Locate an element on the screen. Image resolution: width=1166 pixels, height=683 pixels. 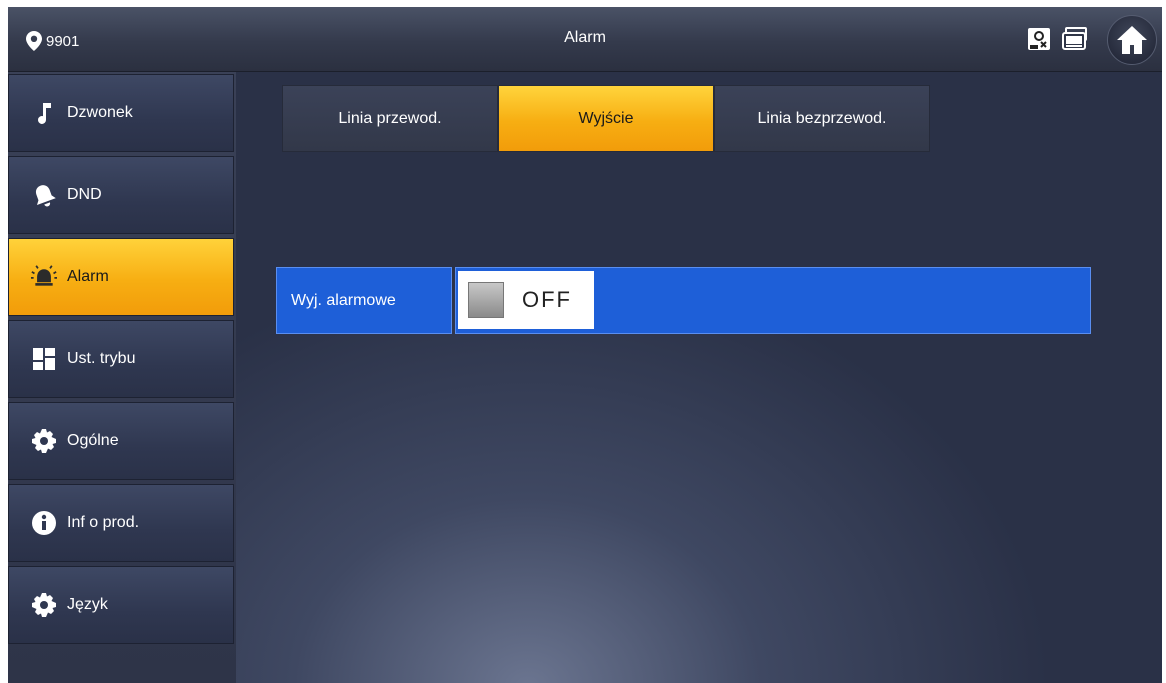
music-note-icon is located at coordinates (44, 113).